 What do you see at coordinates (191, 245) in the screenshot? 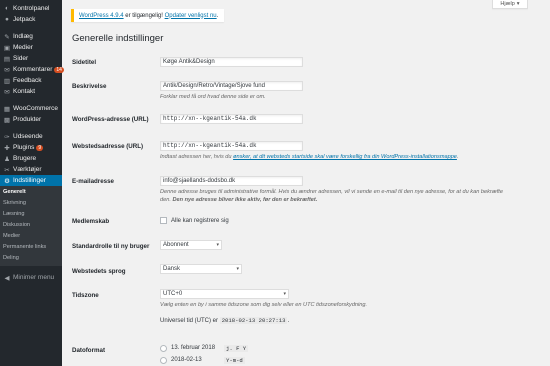
I see `default-role-select: Abonnent ▾` at bounding box center [191, 245].